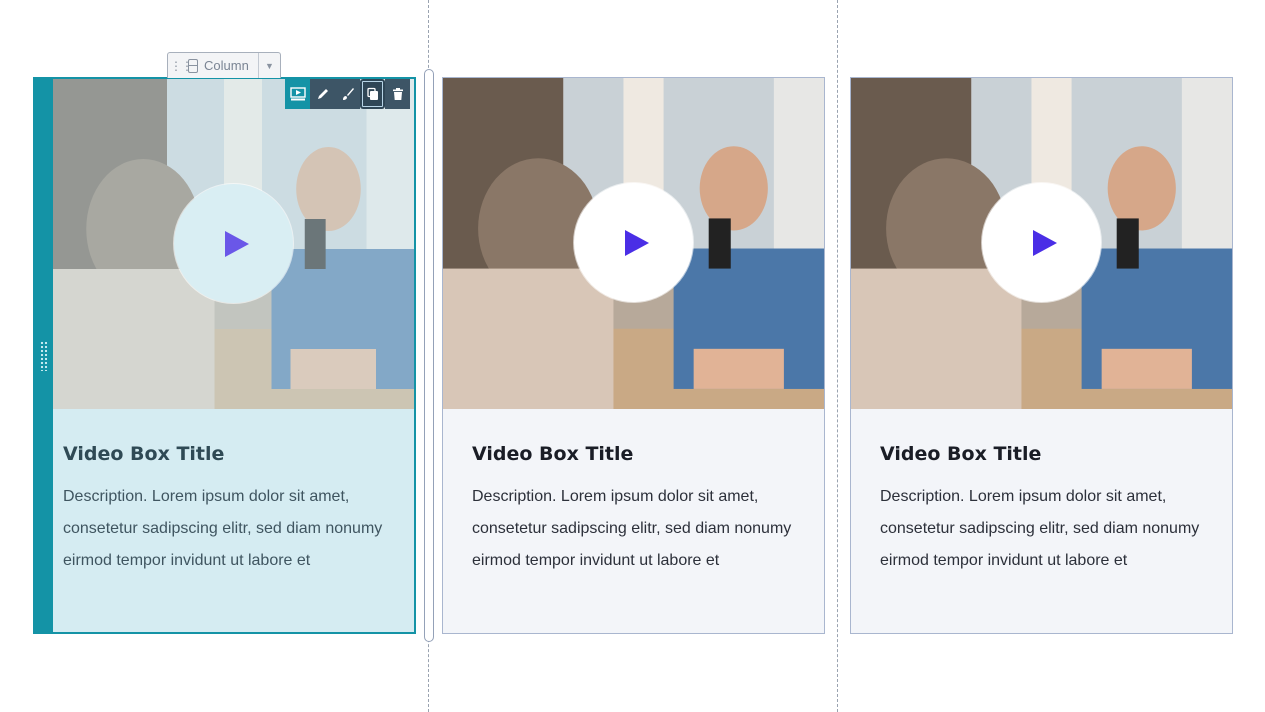 This screenshot has height=712, width=1265. Describe the element at coordinates (322, 94) in the screenshot. I see `edit-pencil-icon` at that location.